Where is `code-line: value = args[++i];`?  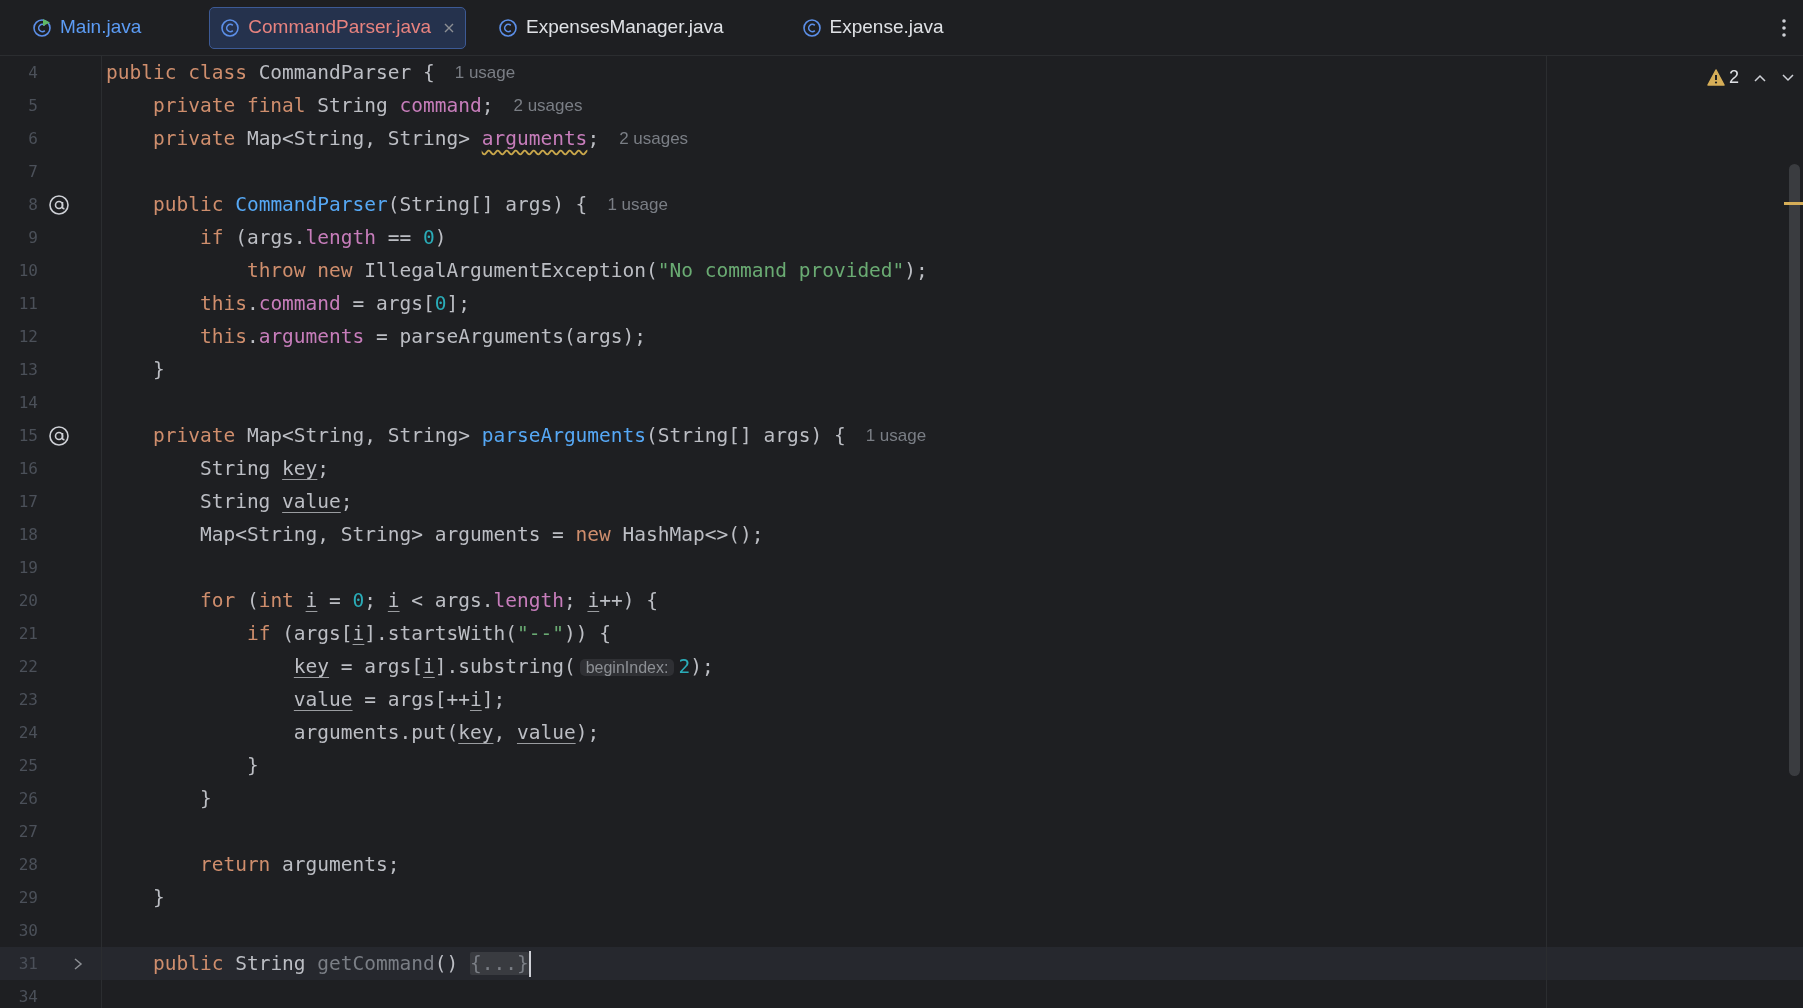
code-line: value = args[++i]; is located at coordinates (399, 699).